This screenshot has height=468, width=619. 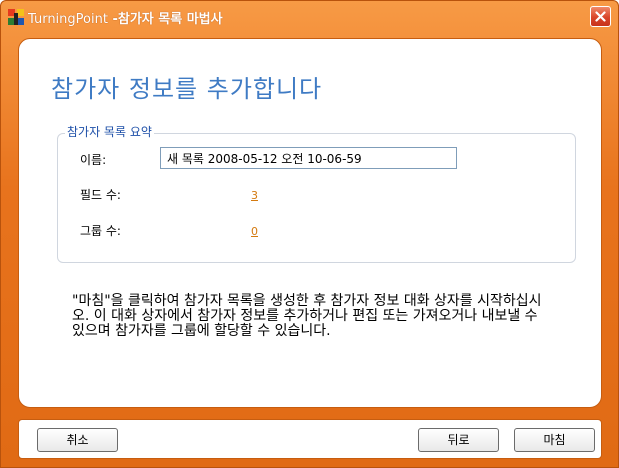 What do you see at coordinates (310, 439) in the screenshot?
I see `button-bar: 취소 뒤로 마침` at bounding box center [310, 439].